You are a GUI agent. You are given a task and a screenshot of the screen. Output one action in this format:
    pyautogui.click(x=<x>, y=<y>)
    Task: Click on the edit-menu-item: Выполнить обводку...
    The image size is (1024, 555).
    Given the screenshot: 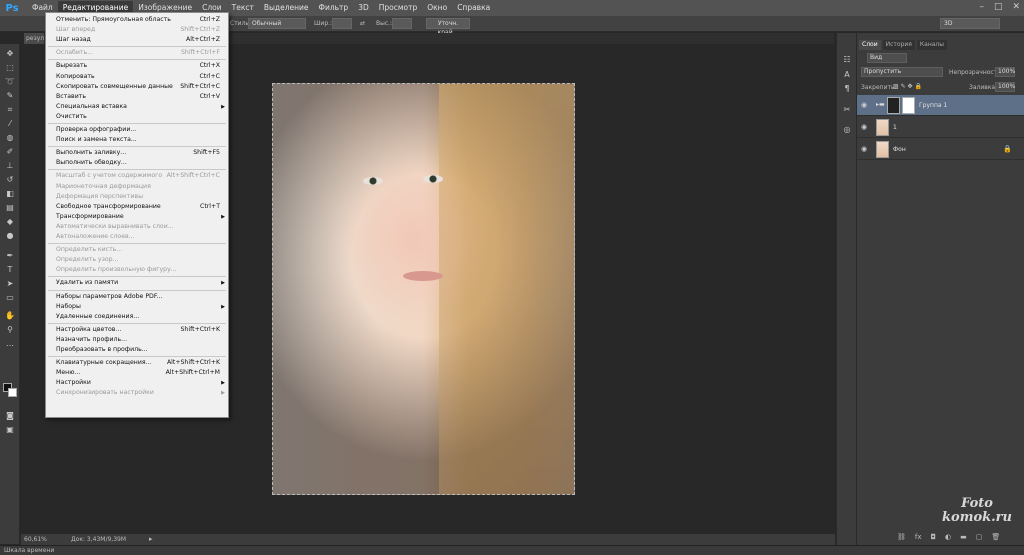 What is the action you would take?
    pyautogui.click(x=137, y=163)
    